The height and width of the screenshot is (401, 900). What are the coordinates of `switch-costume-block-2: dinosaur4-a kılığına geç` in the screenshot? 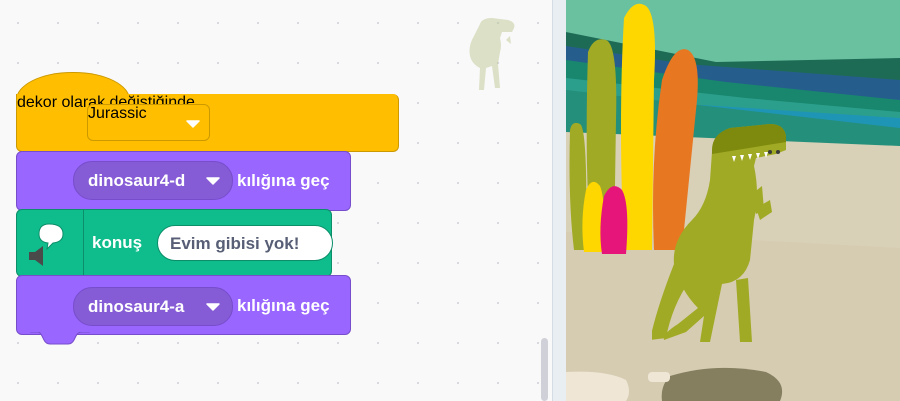 It's located at (183, 305).